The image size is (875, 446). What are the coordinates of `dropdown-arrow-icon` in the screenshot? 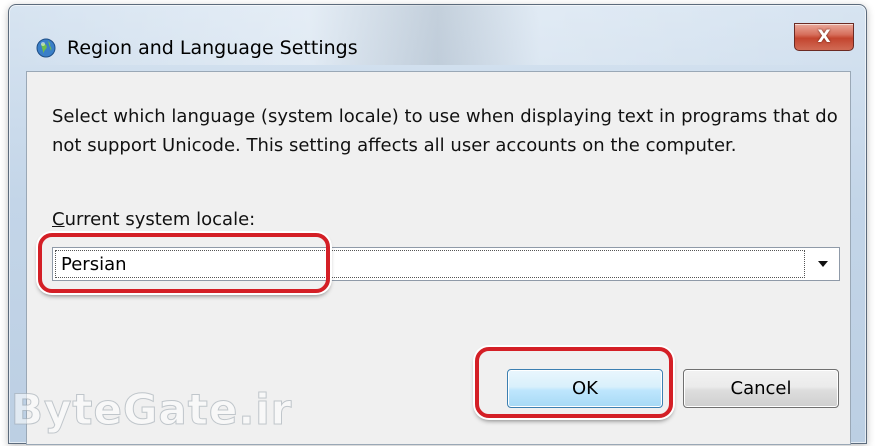 It's located at (823, 264).